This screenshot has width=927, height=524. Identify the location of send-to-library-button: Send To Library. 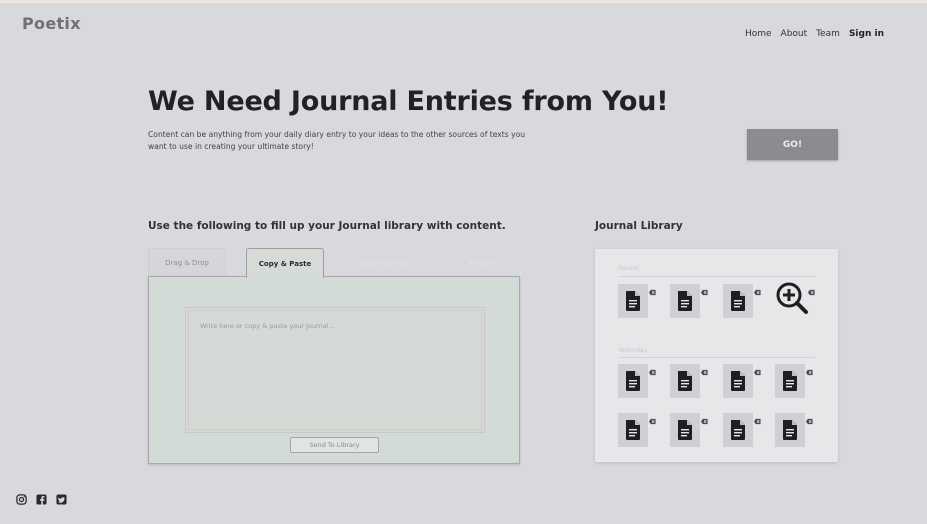
(334, 445).